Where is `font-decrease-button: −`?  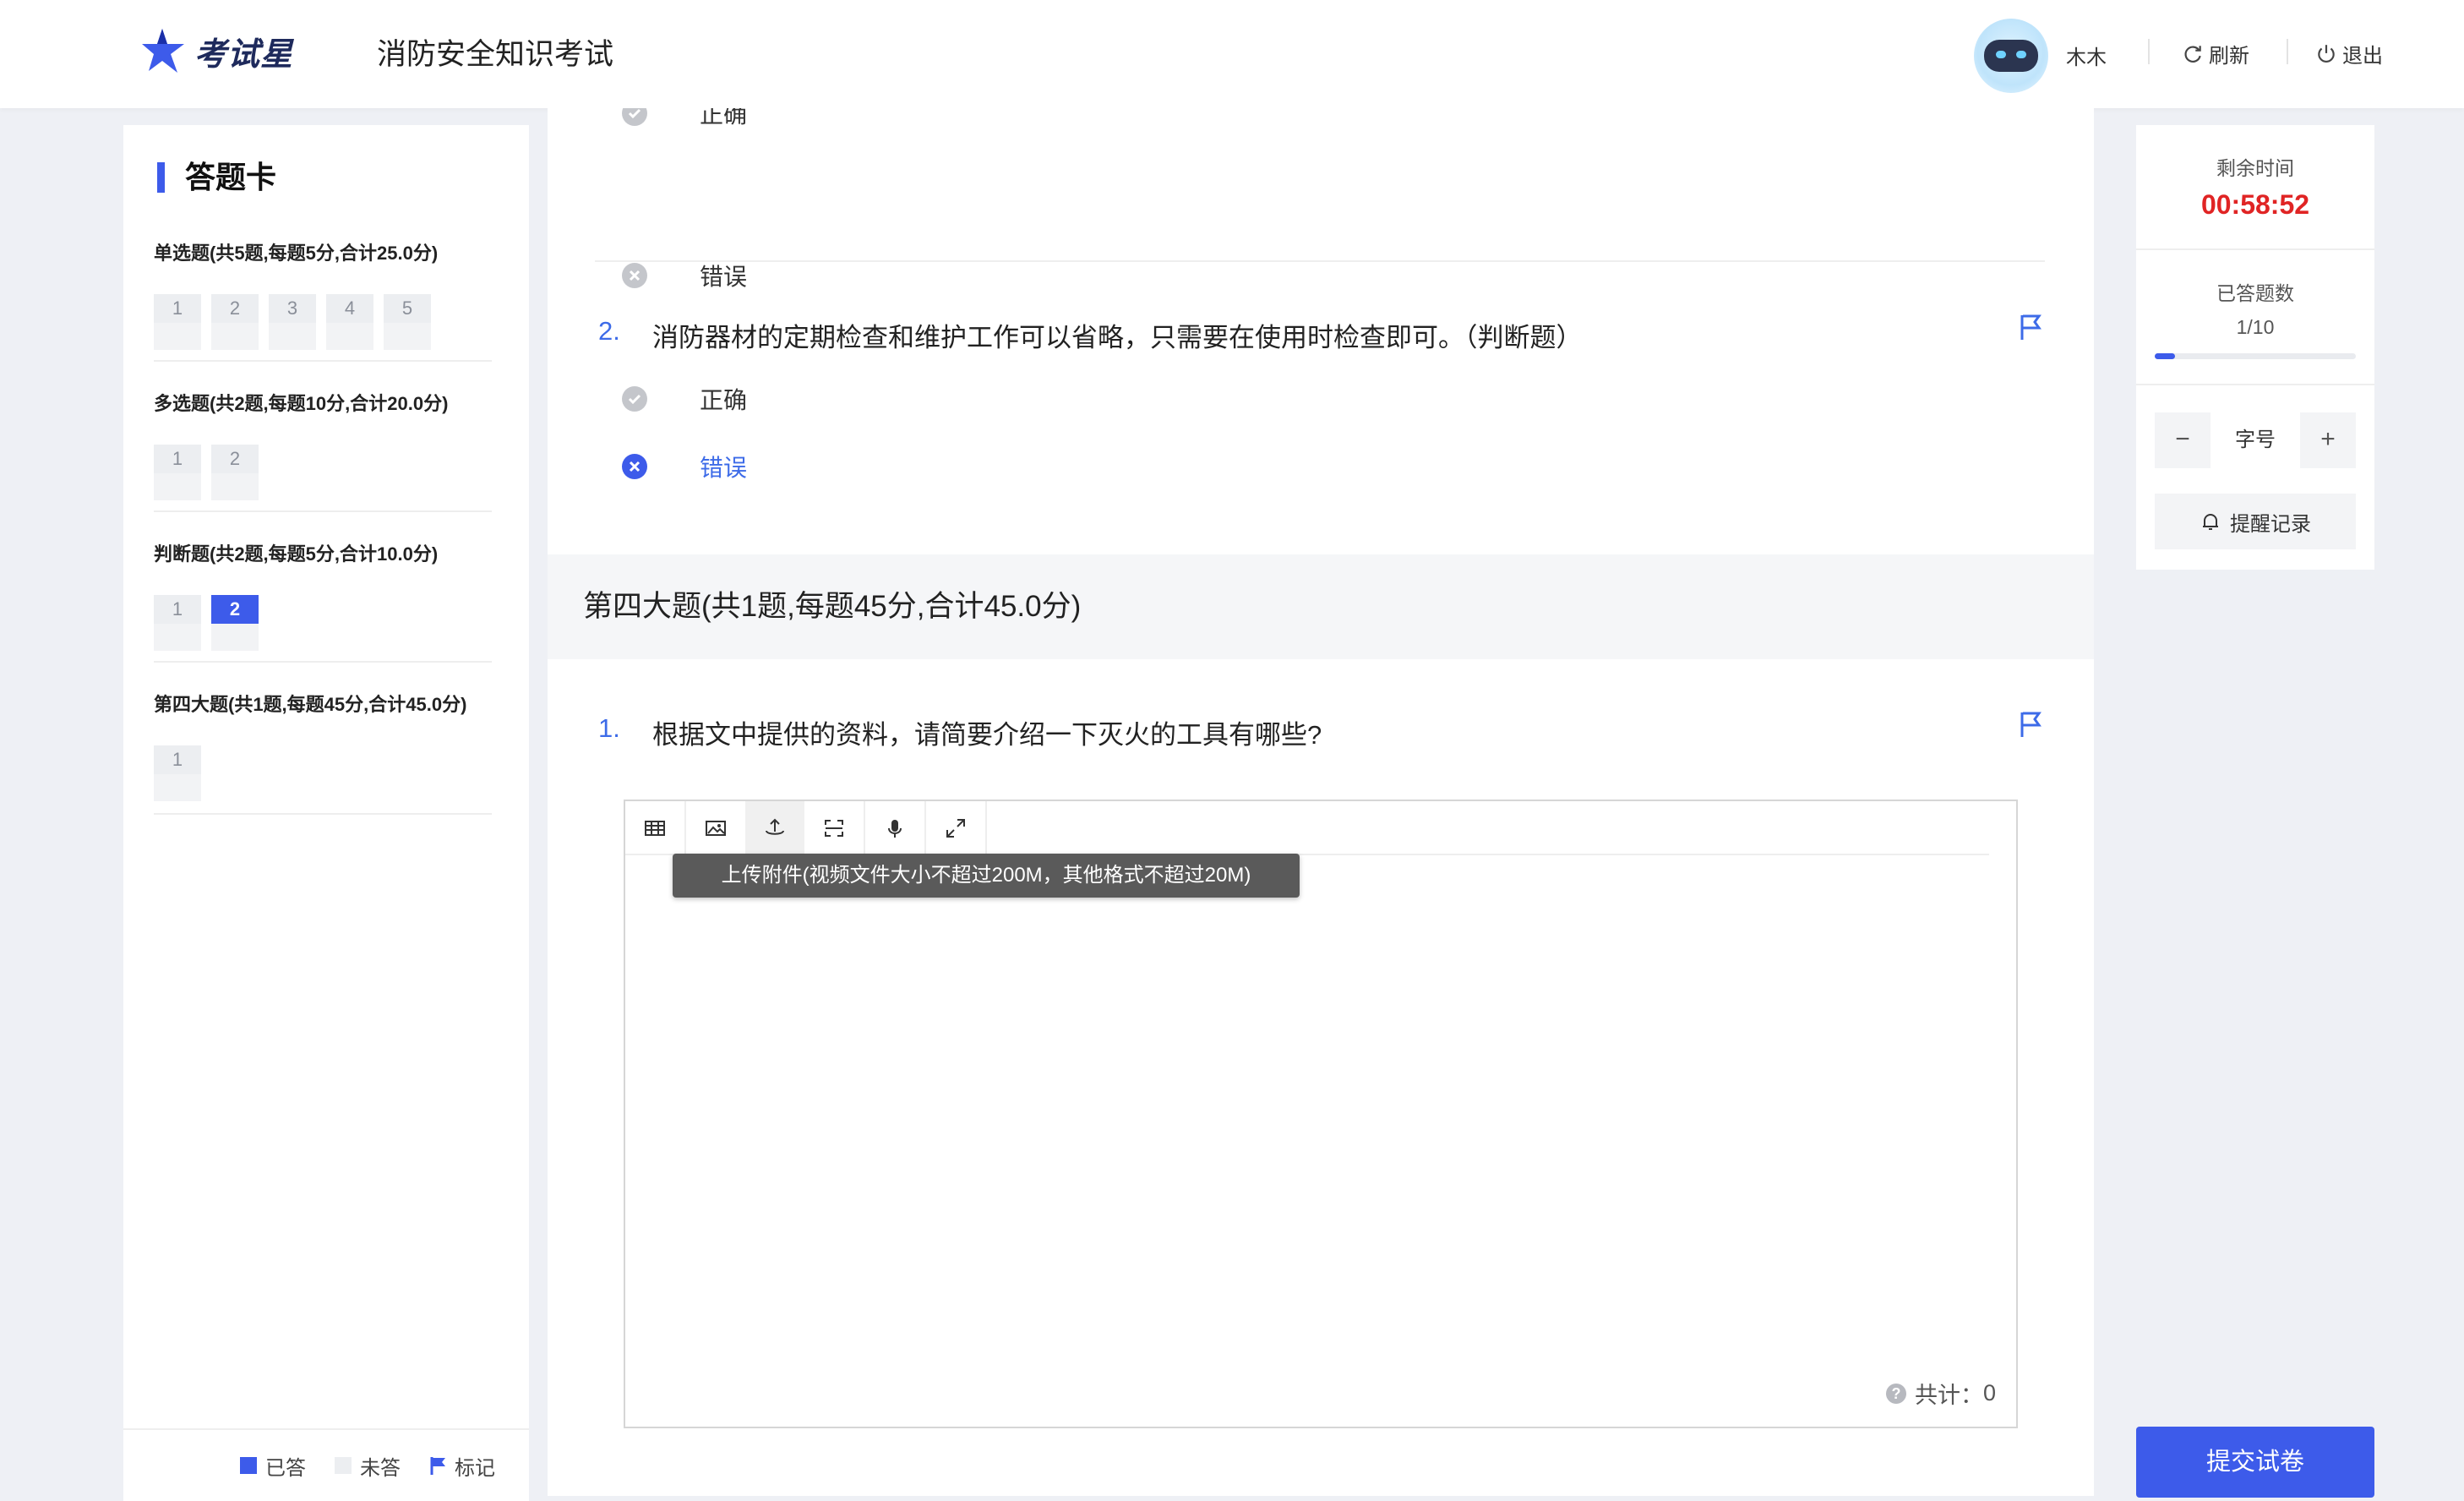
font-decrease-button: − is located at coordinates (2183, 440).